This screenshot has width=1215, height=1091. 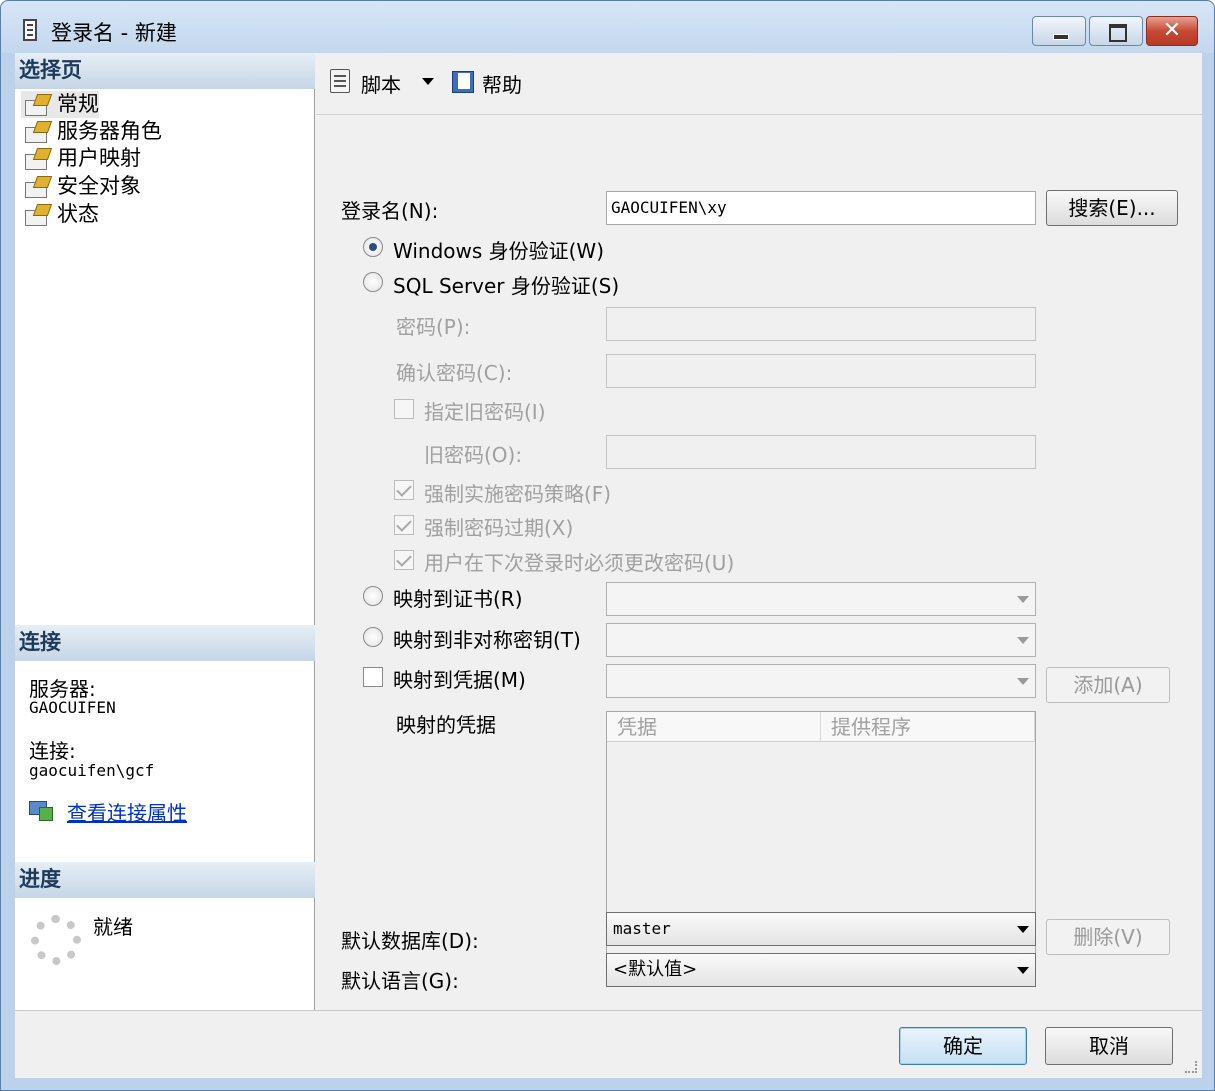 What do you see at coordinates (404, 409) in the screenshot?
I see `specify-old-password-checkbox` at bounding box center [404, 409].